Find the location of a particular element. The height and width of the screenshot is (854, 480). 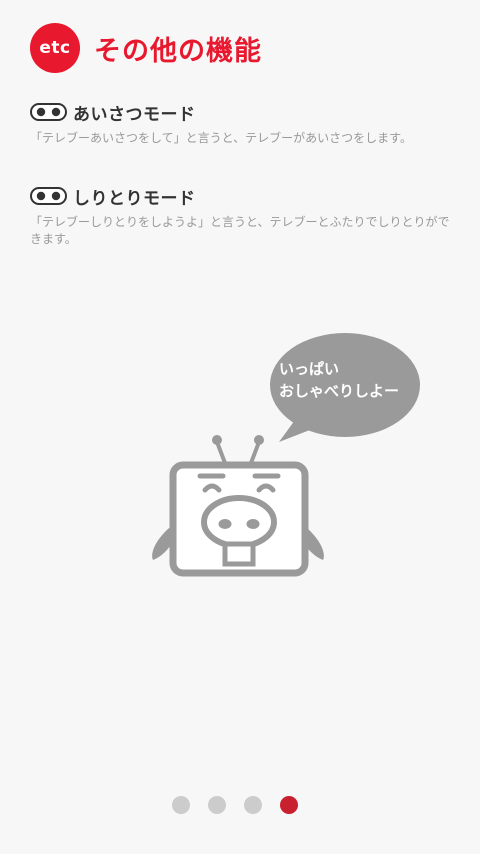

speech-line: おしゃべりしよー is located at coordinates (339, 391).